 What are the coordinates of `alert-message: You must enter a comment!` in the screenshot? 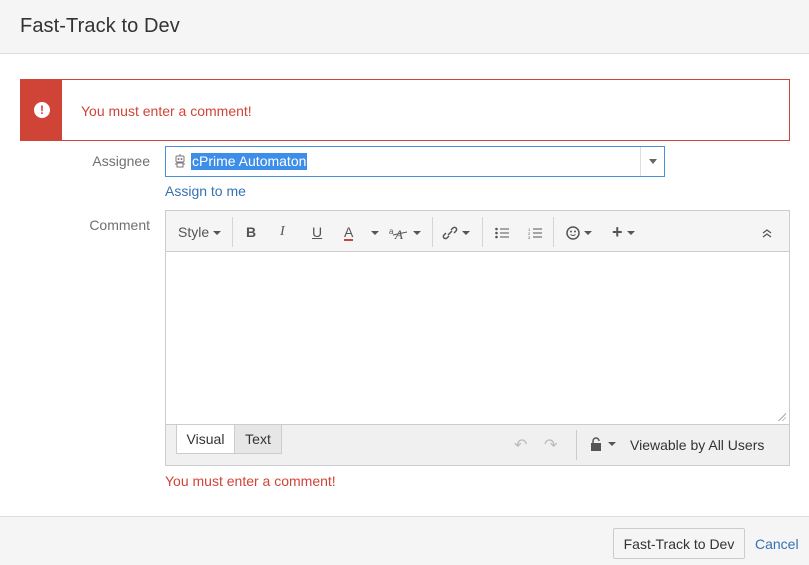 It's located at (166, 111).